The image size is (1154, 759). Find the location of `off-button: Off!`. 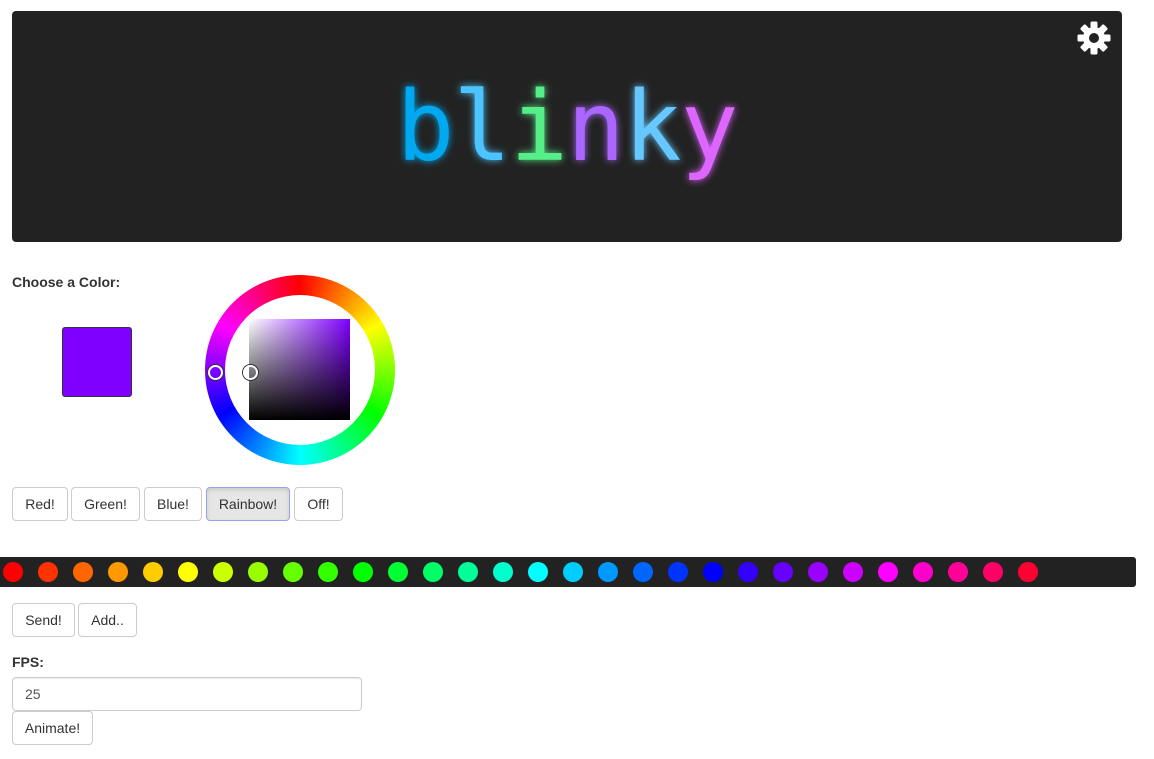

off-button: Off! is located at coordinates (318, 504).